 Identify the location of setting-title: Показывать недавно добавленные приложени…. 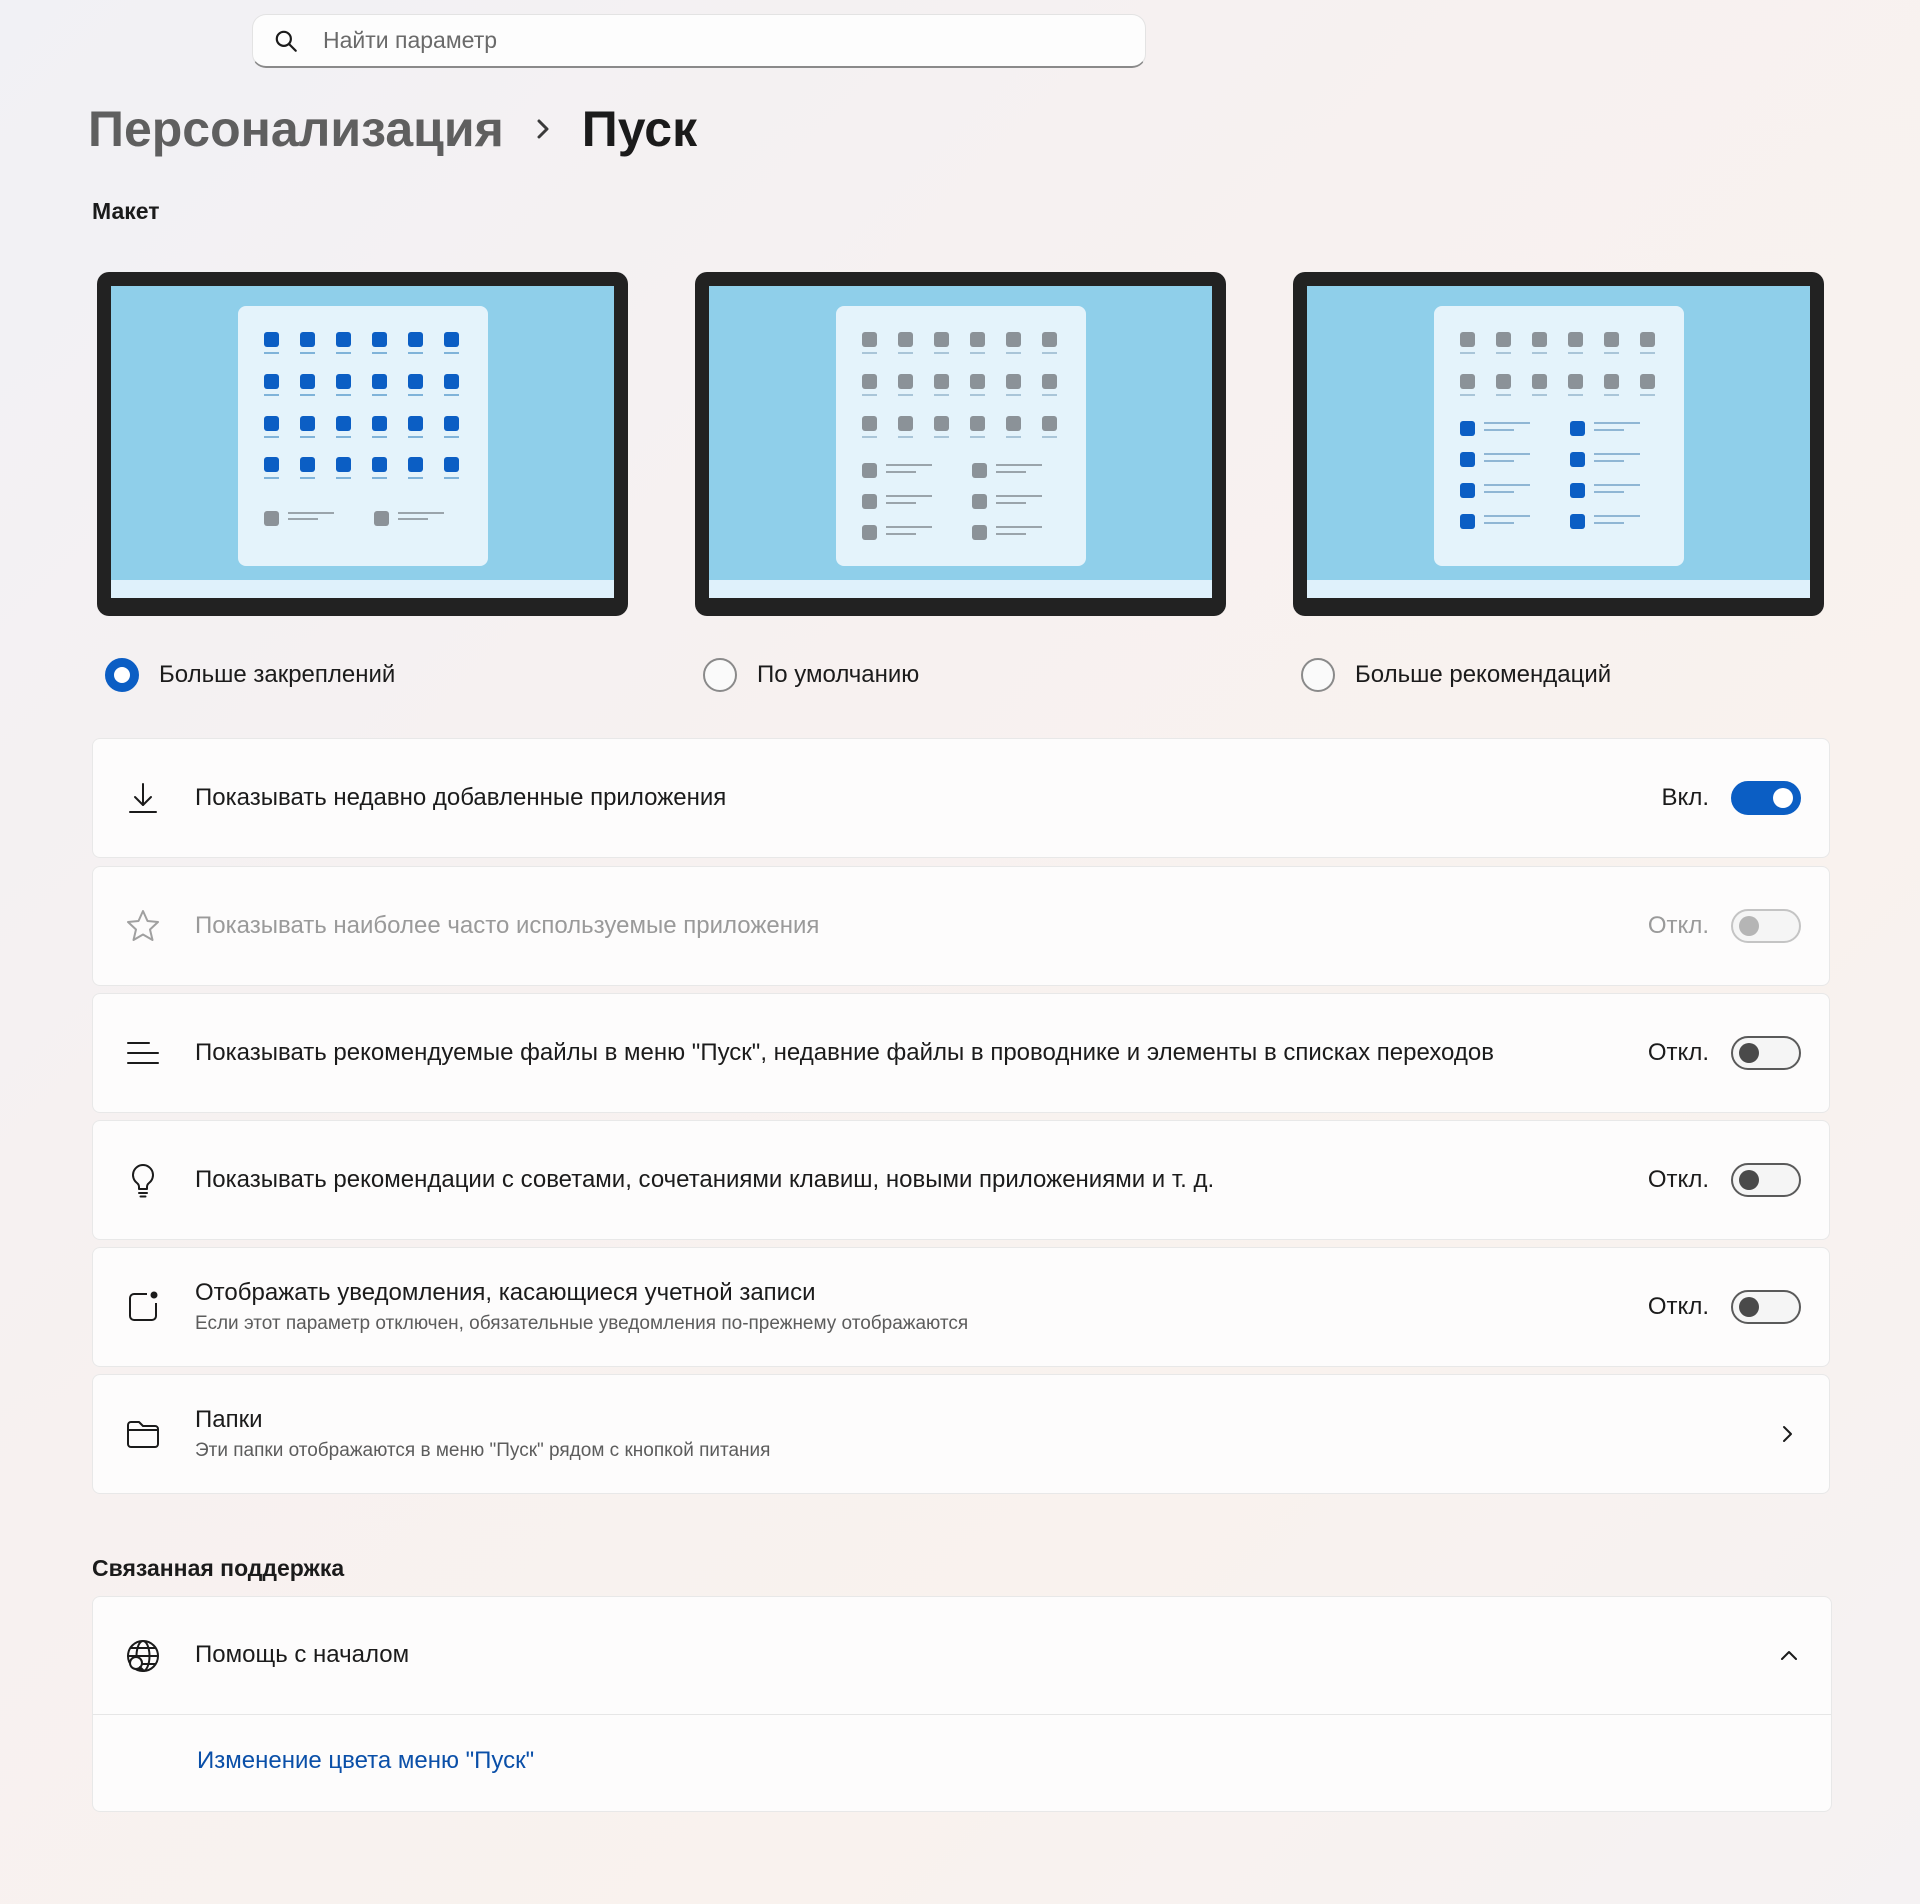
(461, 797).